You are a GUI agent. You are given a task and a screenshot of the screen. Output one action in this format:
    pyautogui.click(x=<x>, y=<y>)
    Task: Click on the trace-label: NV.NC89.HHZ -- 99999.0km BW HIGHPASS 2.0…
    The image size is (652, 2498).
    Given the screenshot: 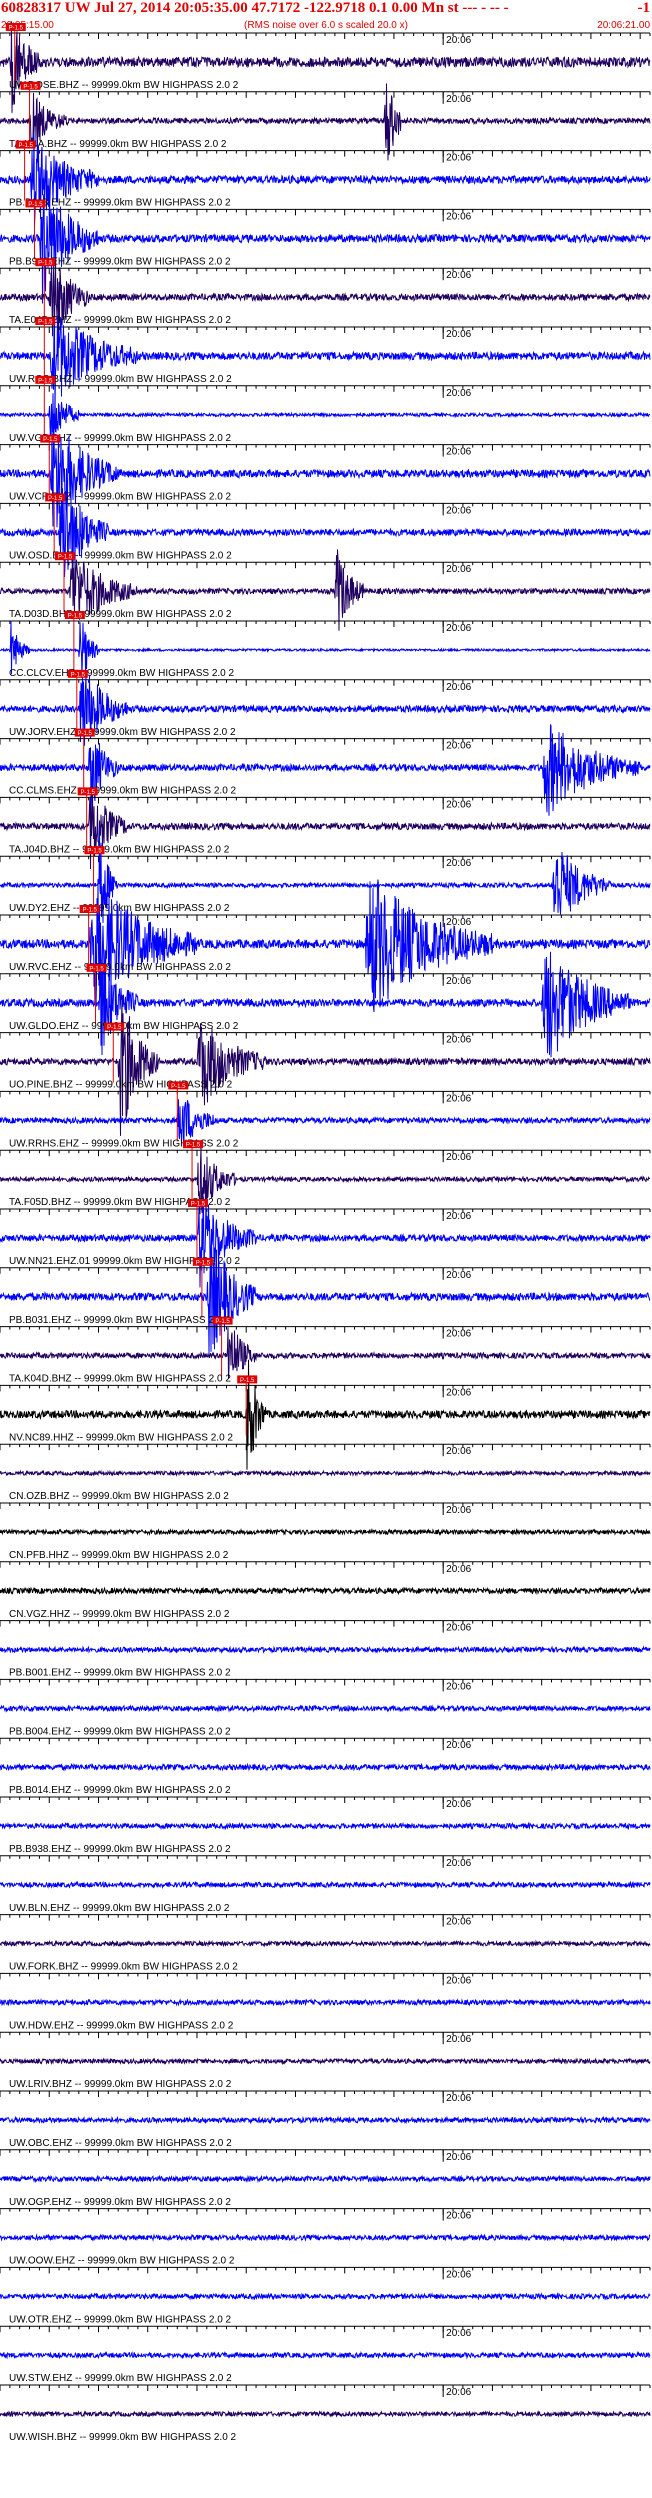 What is the action you would take?
    pyautogui.click(x=121, y=1437)
    